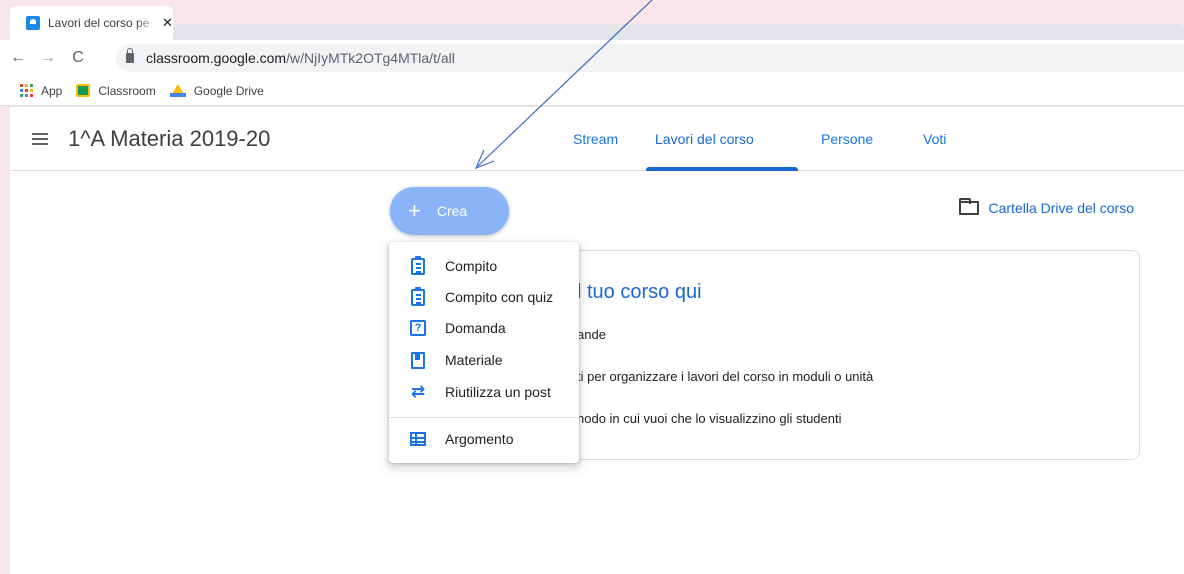 This screenshot has height=574, width=1184. I want to click on question-icon: ?, so click(418, 328).